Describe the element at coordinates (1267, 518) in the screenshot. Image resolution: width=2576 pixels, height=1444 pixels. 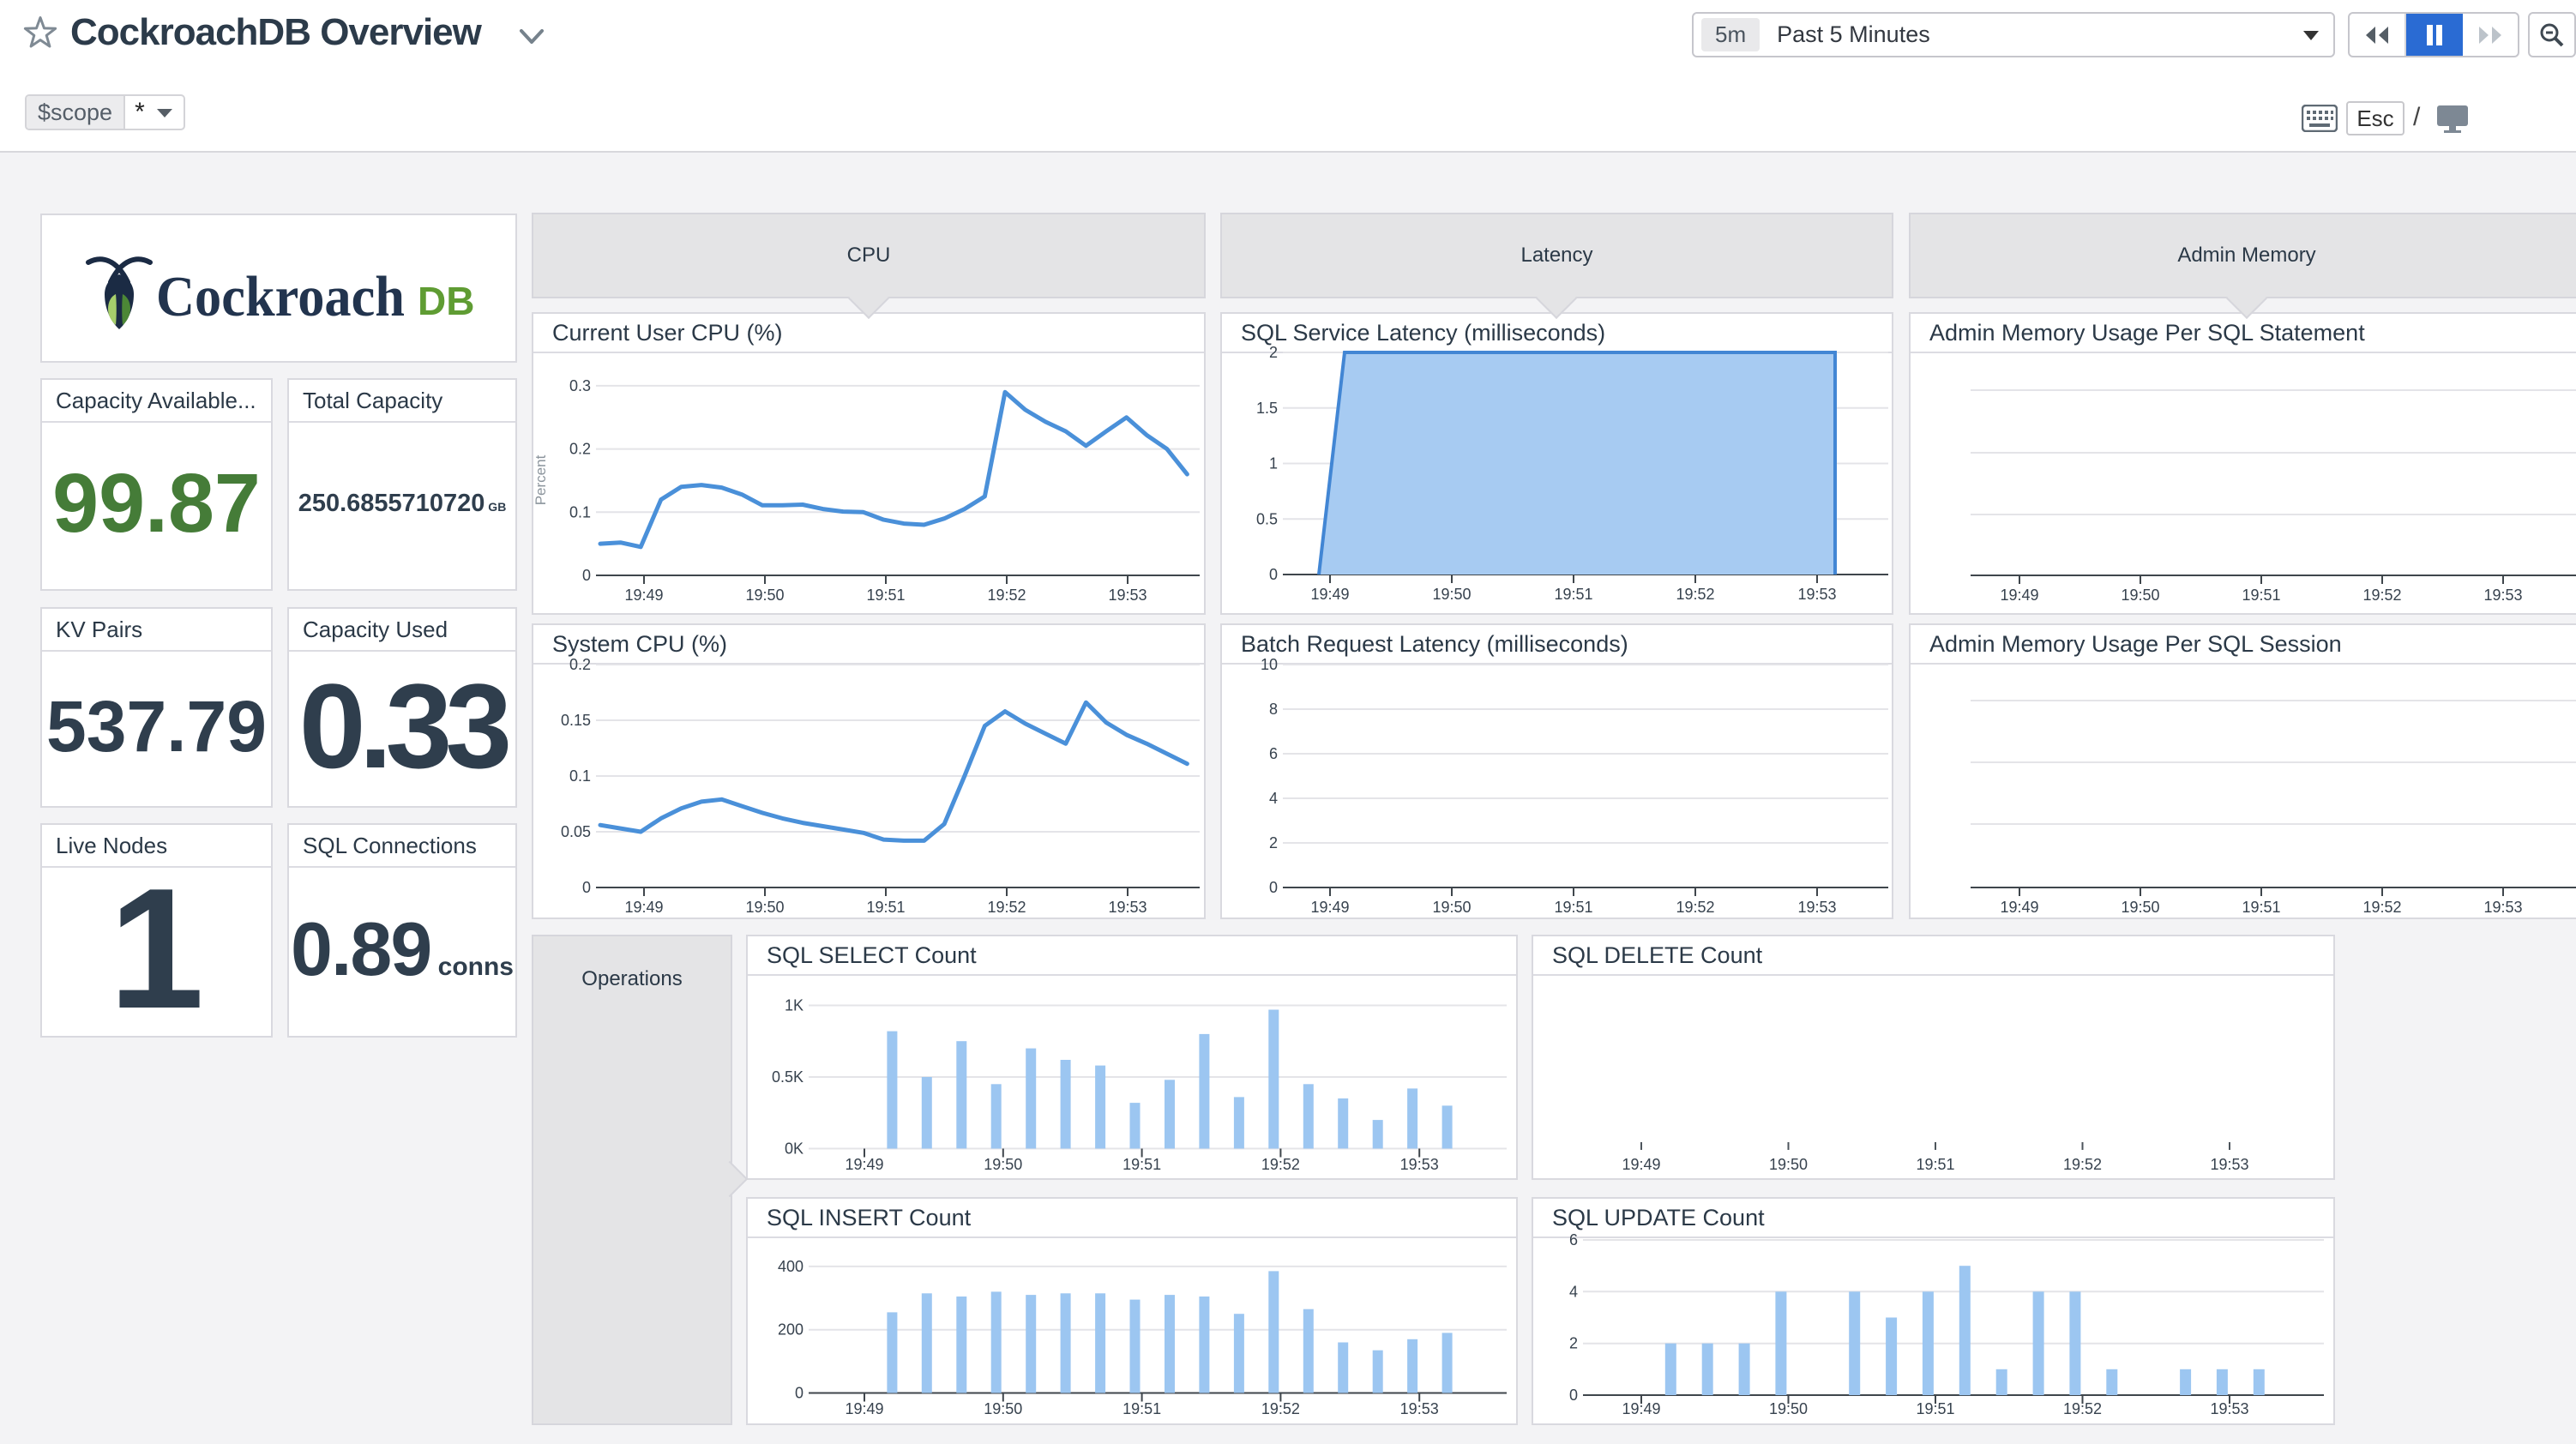
I see `svg-text: 0.5` at that location.